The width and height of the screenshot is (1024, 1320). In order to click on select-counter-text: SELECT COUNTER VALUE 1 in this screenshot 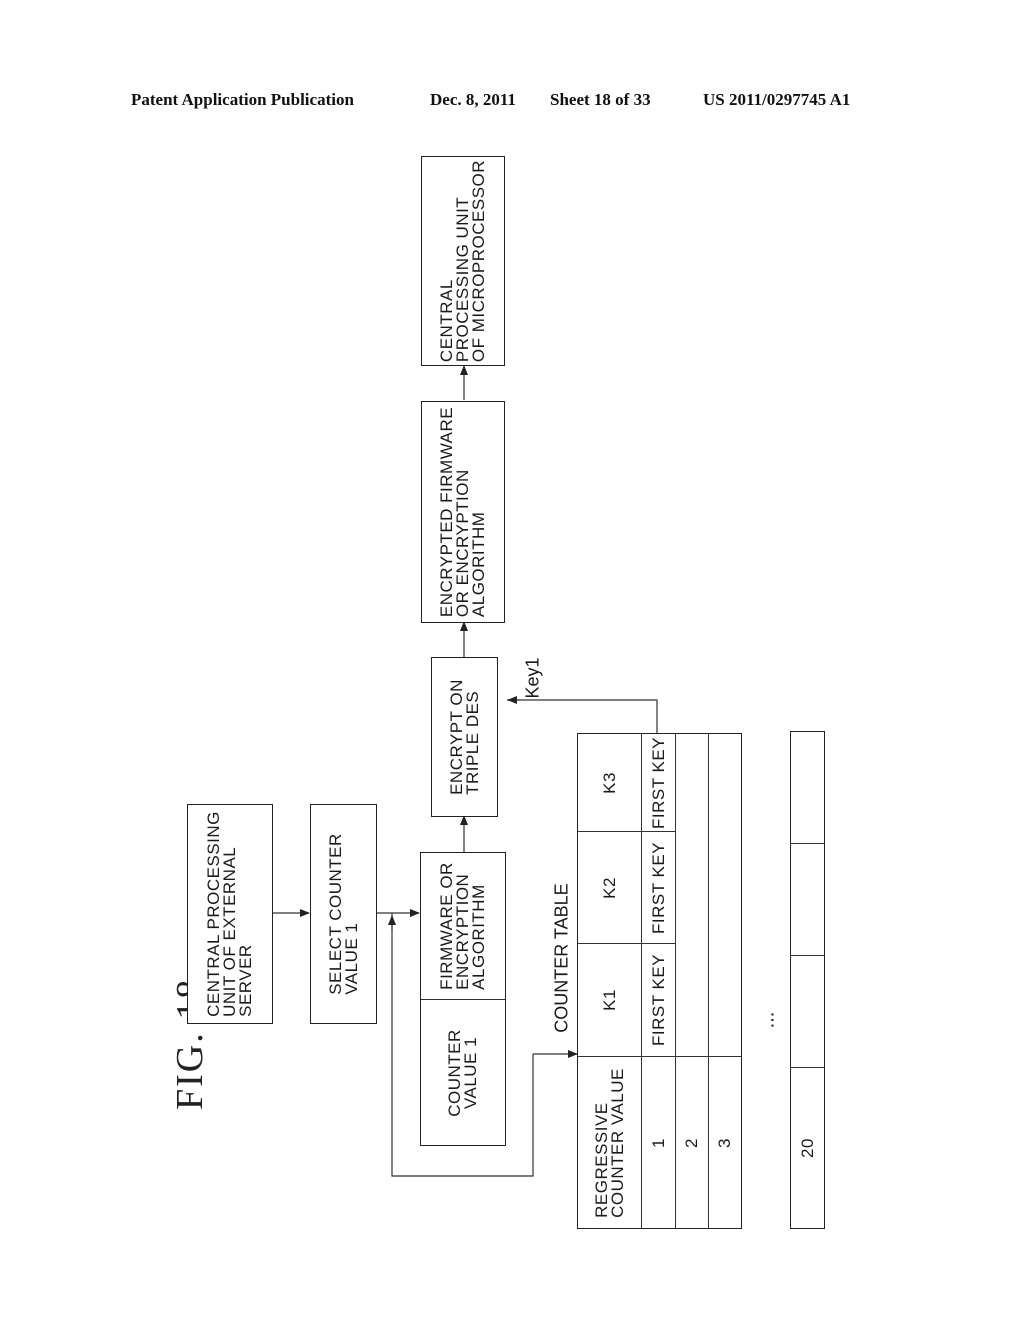, I will do `click(343, 914)`.